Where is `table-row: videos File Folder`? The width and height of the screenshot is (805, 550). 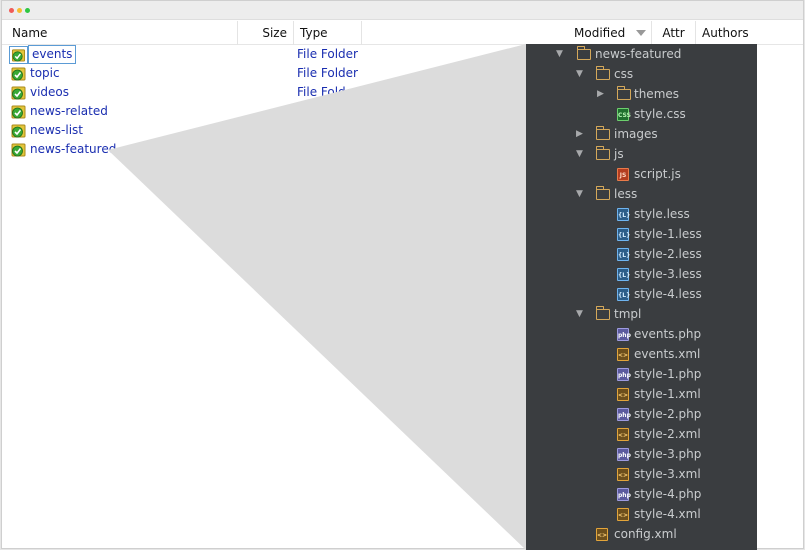
table-row: videos File Folder is located at coordinates (262, 92).